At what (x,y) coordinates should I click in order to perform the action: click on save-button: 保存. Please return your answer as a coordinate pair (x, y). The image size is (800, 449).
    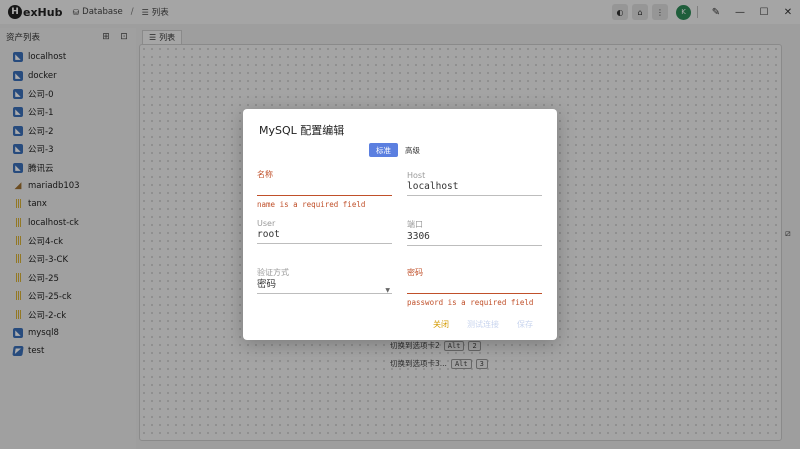
    Looking at the image, I should click on (525, 324).